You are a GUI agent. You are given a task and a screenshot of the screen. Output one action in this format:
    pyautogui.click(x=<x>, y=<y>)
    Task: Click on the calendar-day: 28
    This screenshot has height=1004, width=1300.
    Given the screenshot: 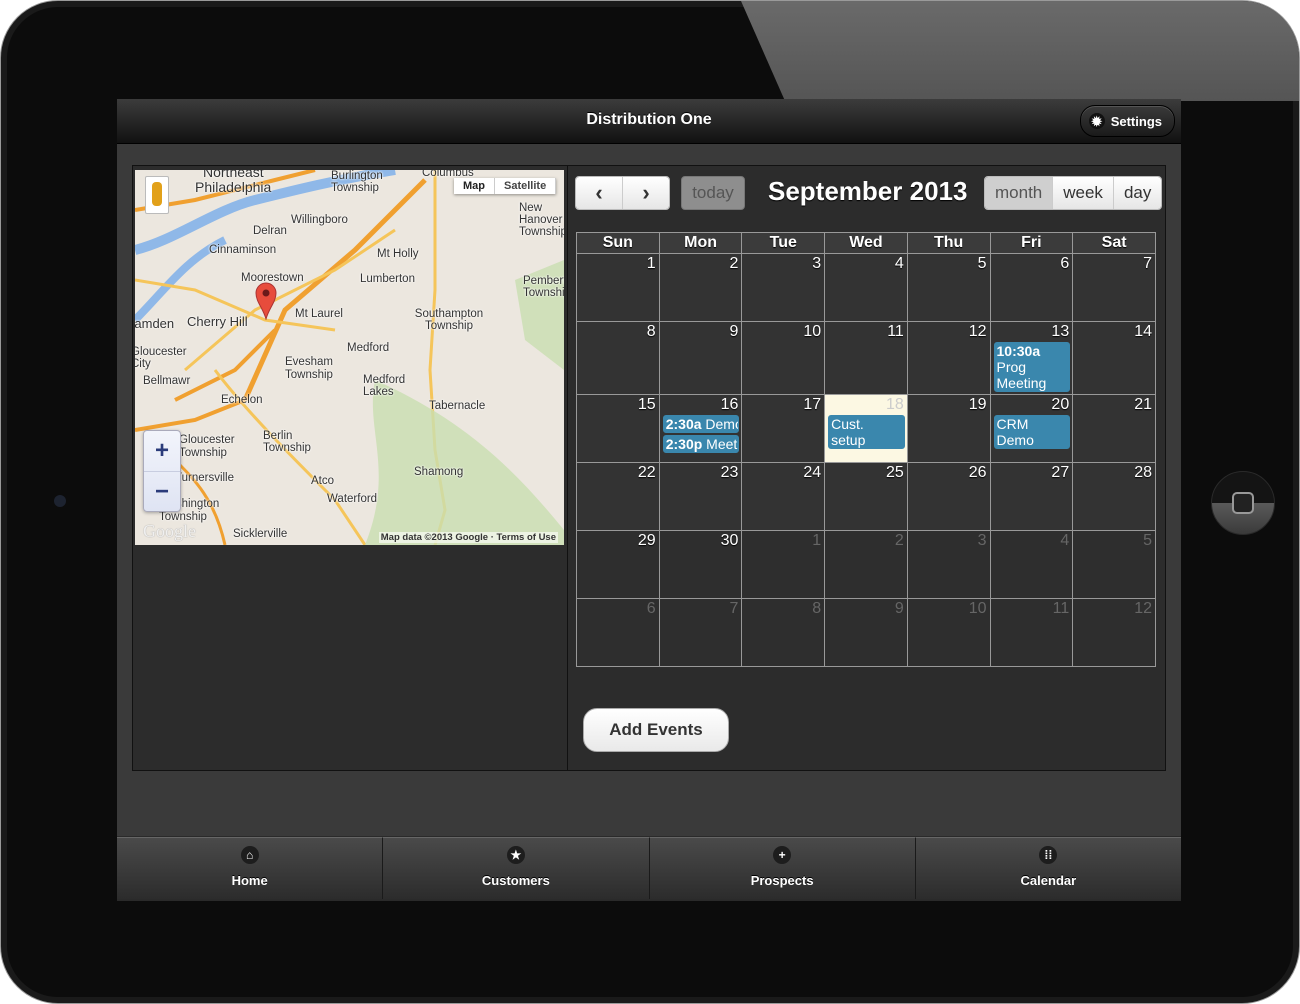 What is the action you would take?
    pyautogui.click(x=1114, y=496)
    